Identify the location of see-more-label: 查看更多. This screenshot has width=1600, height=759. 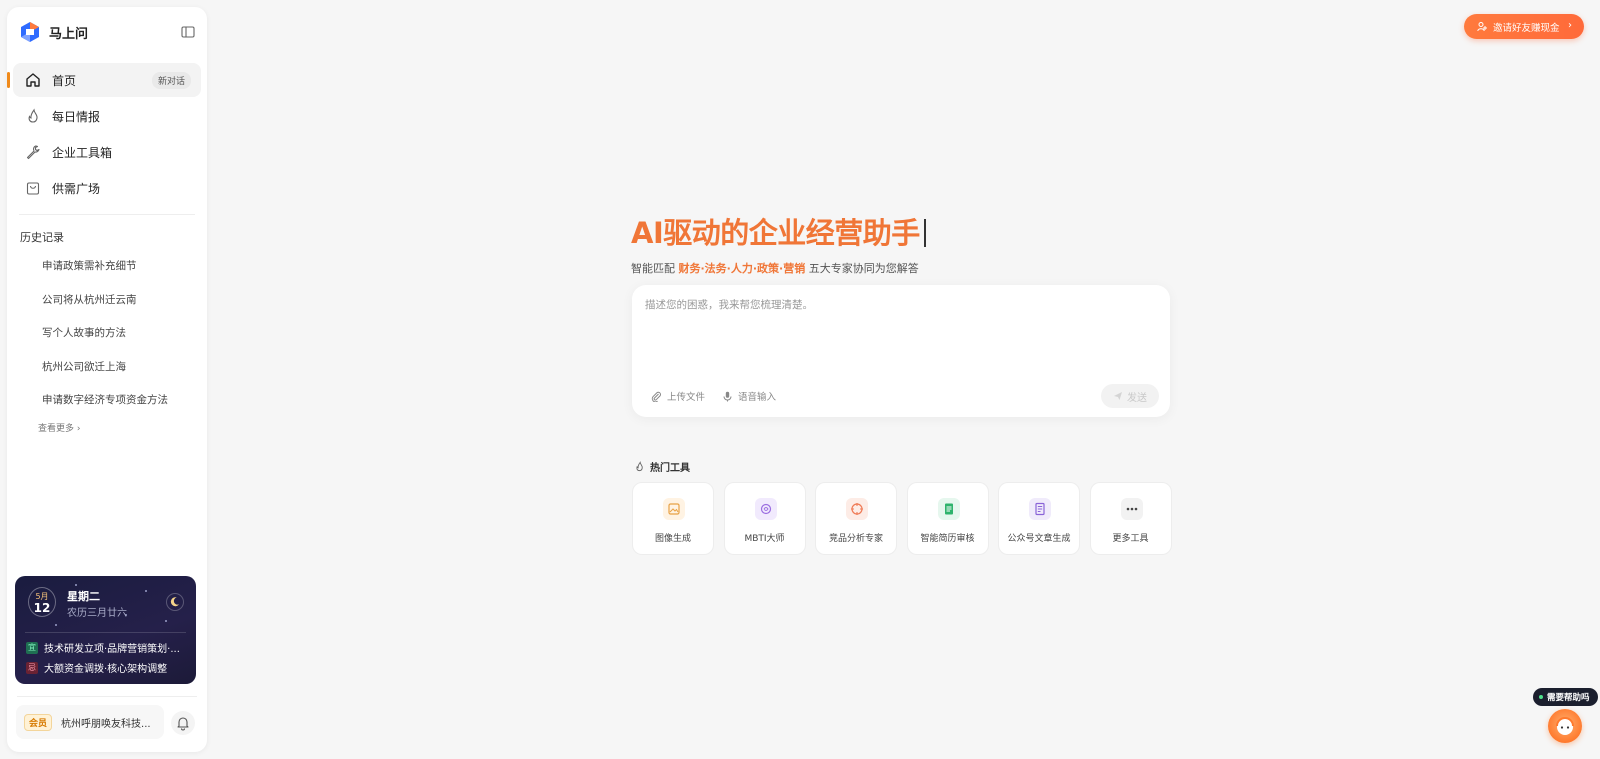
(56, 429).